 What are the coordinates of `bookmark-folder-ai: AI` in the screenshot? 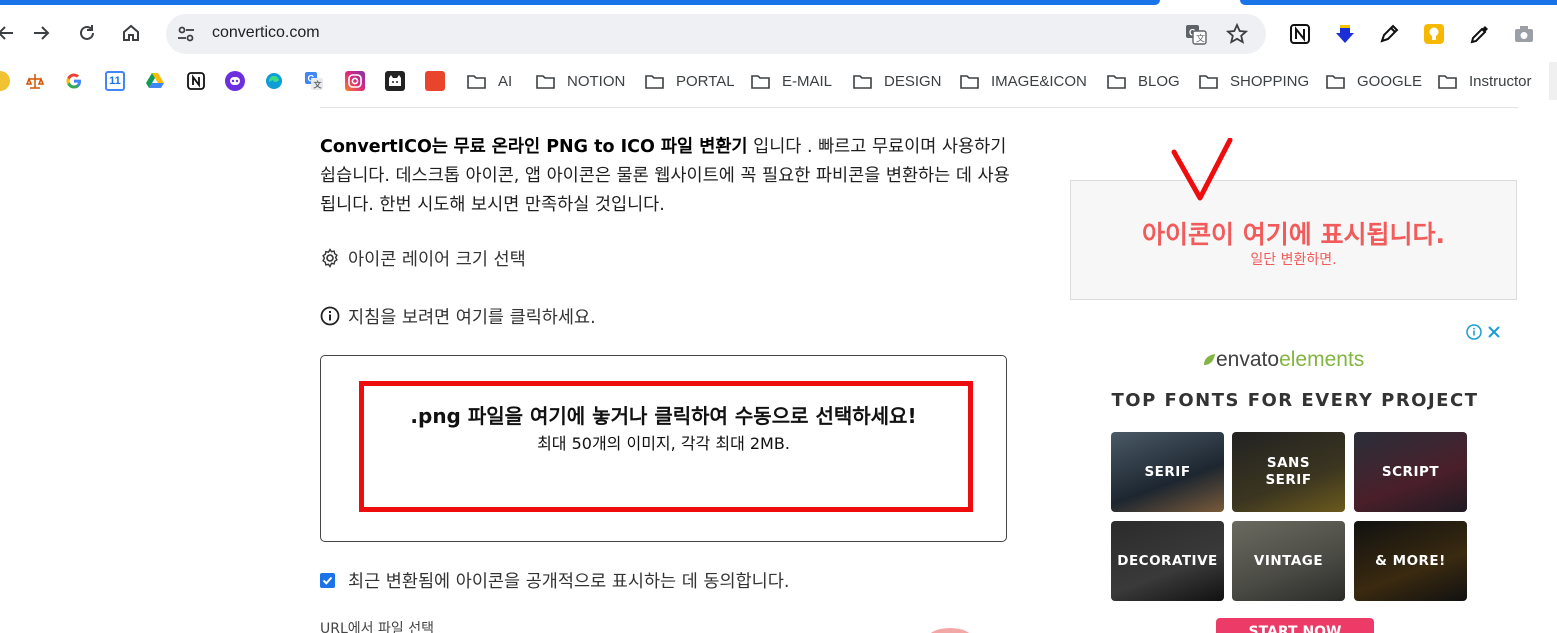 It's located at (489, 81).